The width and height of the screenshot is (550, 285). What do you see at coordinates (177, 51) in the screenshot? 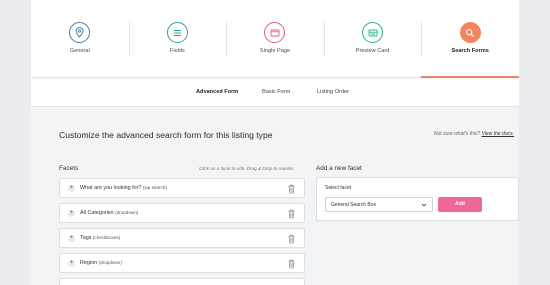
I see `step-label: Fields` at bounding box center [177, 51].